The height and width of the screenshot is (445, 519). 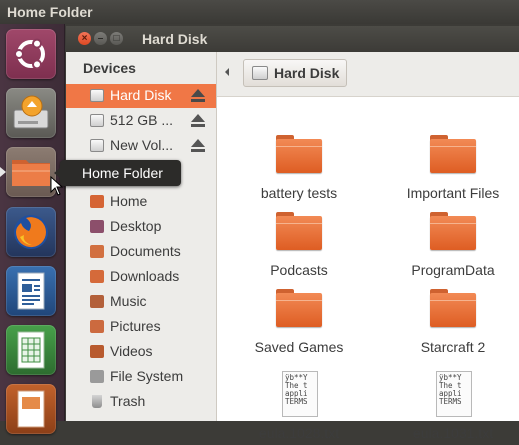 What do you see at coordinates (97, 301) in the screenshot?
I see `music-icon` at bounding box center [97, 301].